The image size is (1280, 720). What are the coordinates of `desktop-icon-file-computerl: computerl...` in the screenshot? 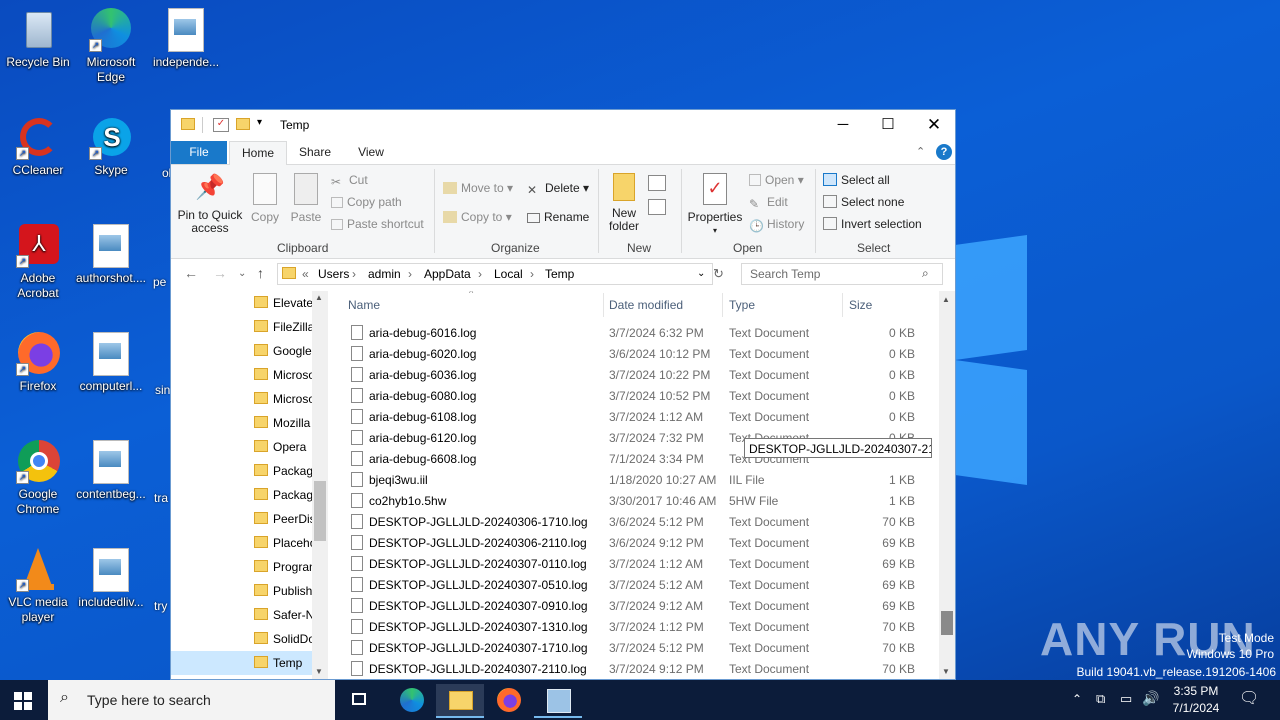 It's located at (111, 363).